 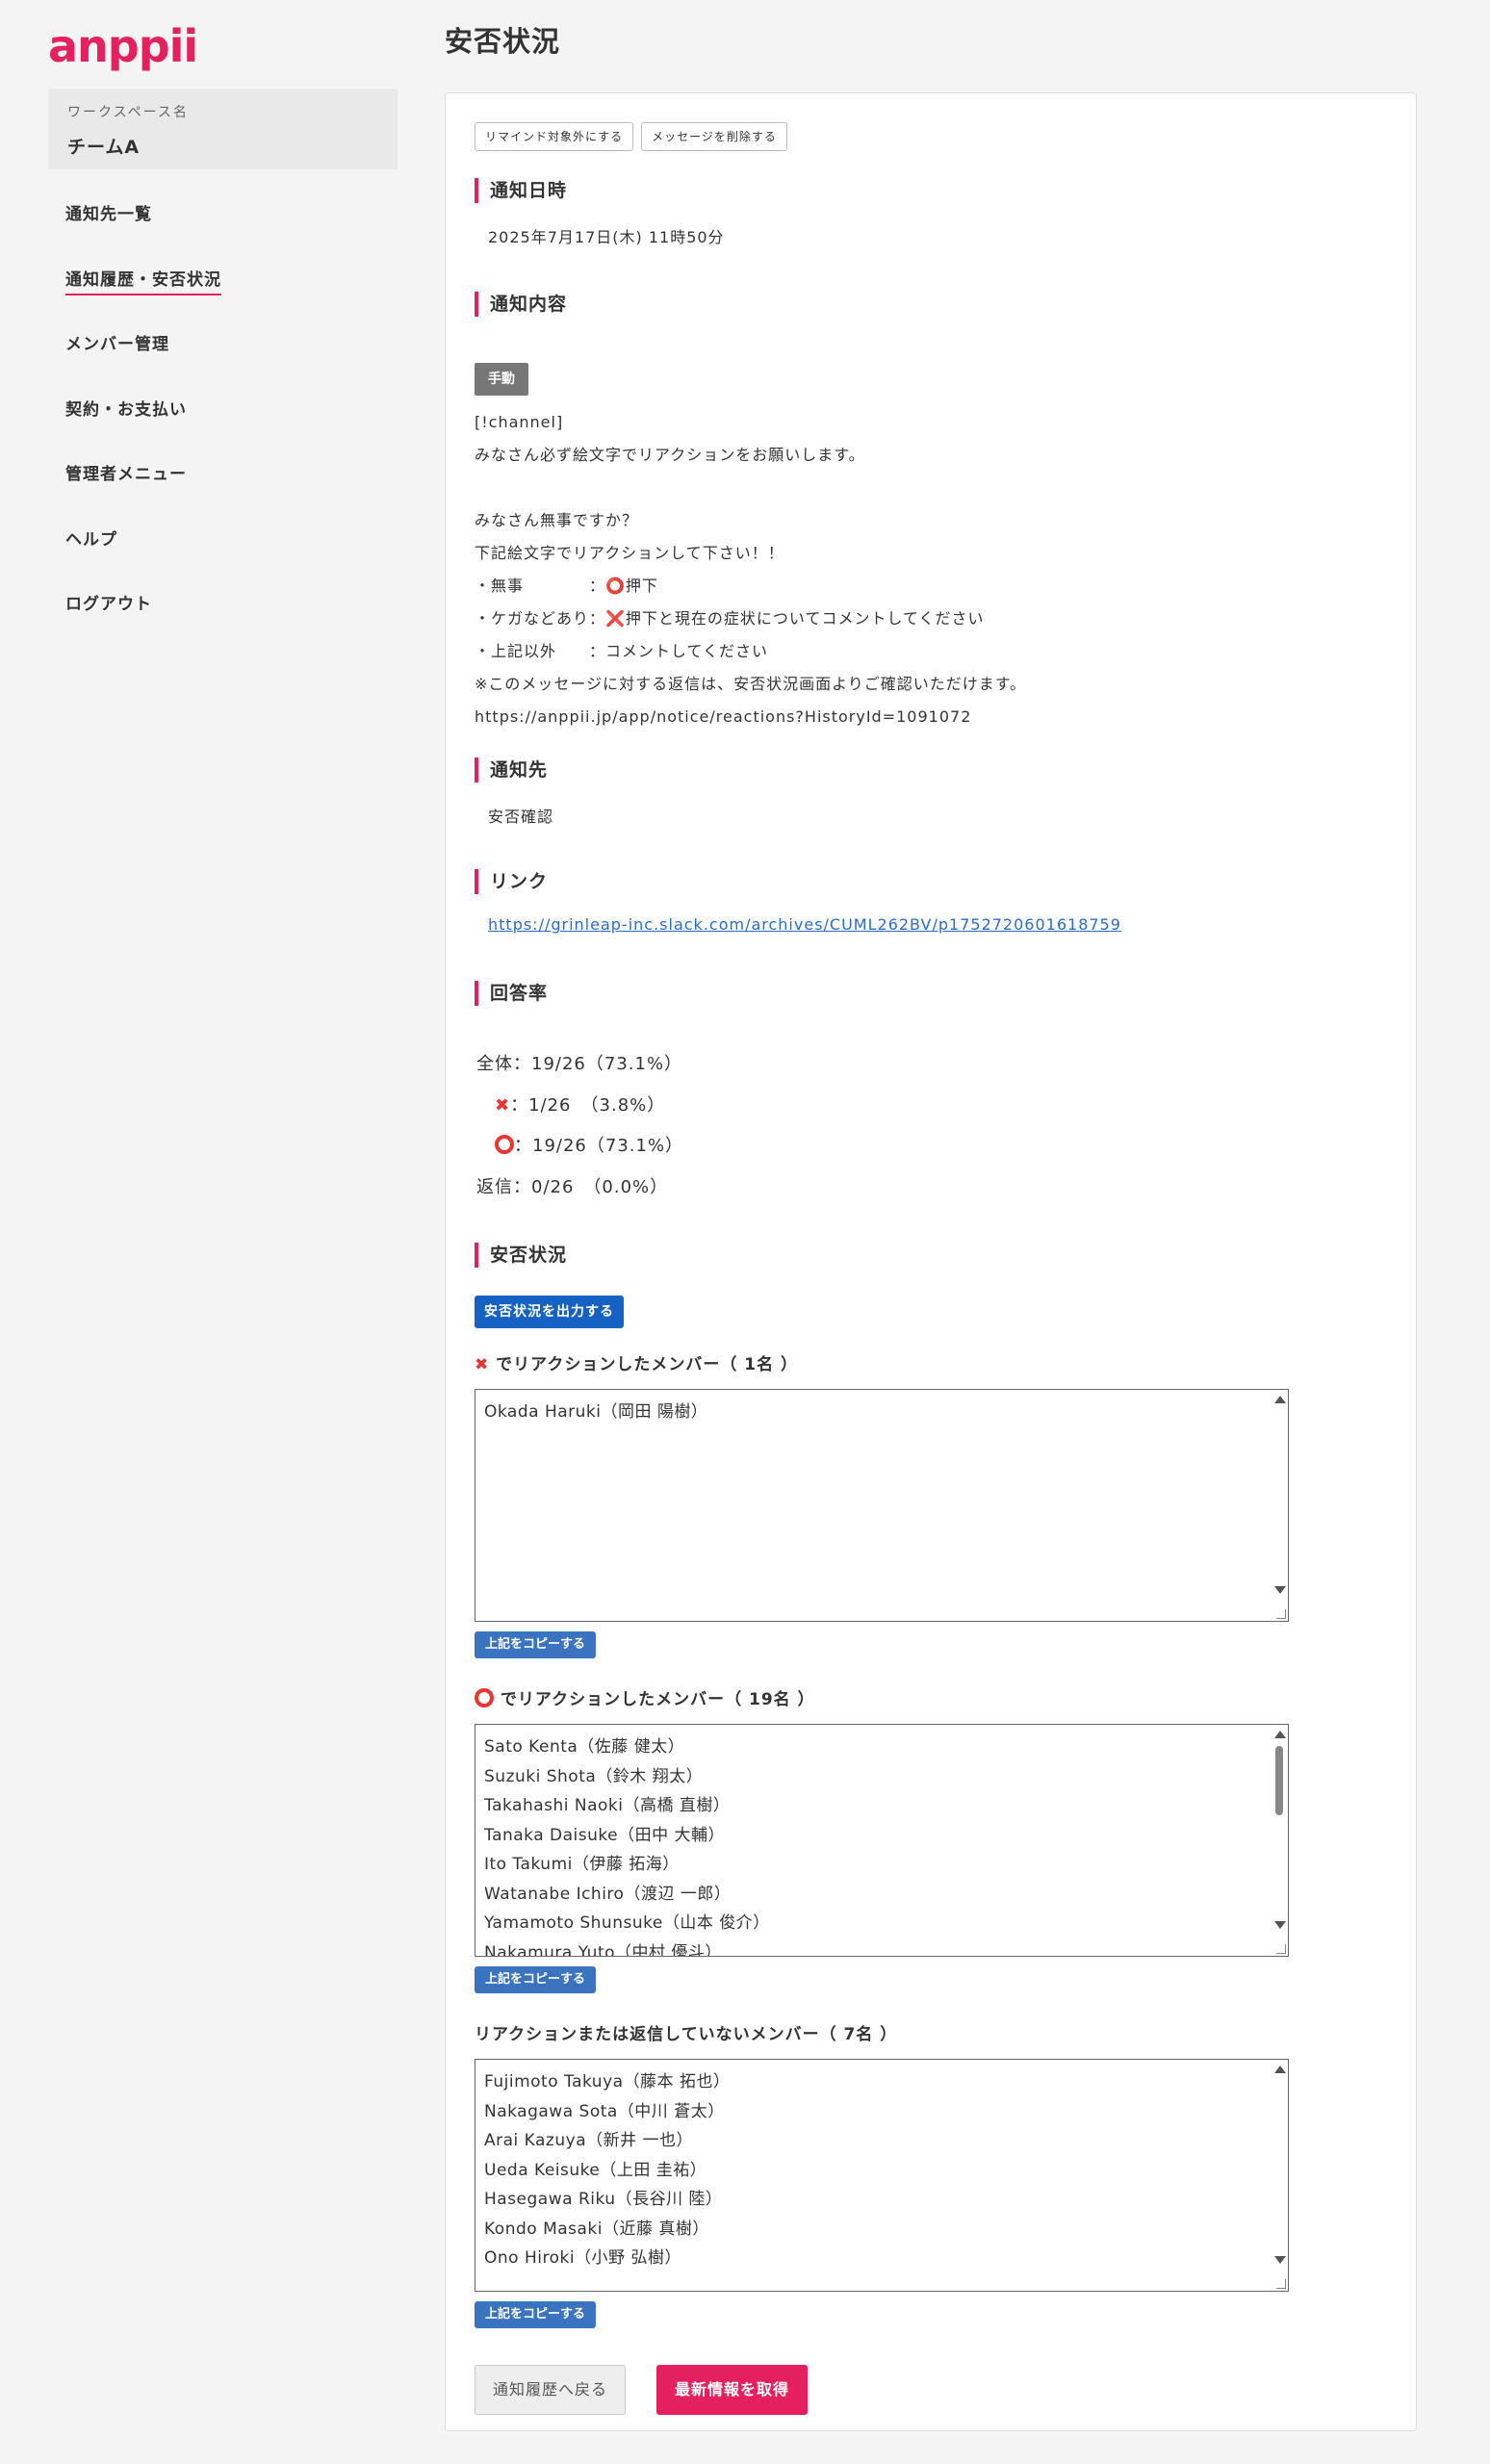 I want to click on list-item: Ito Takumi（伊藤 拓海）, so click(x=582, y=1864).